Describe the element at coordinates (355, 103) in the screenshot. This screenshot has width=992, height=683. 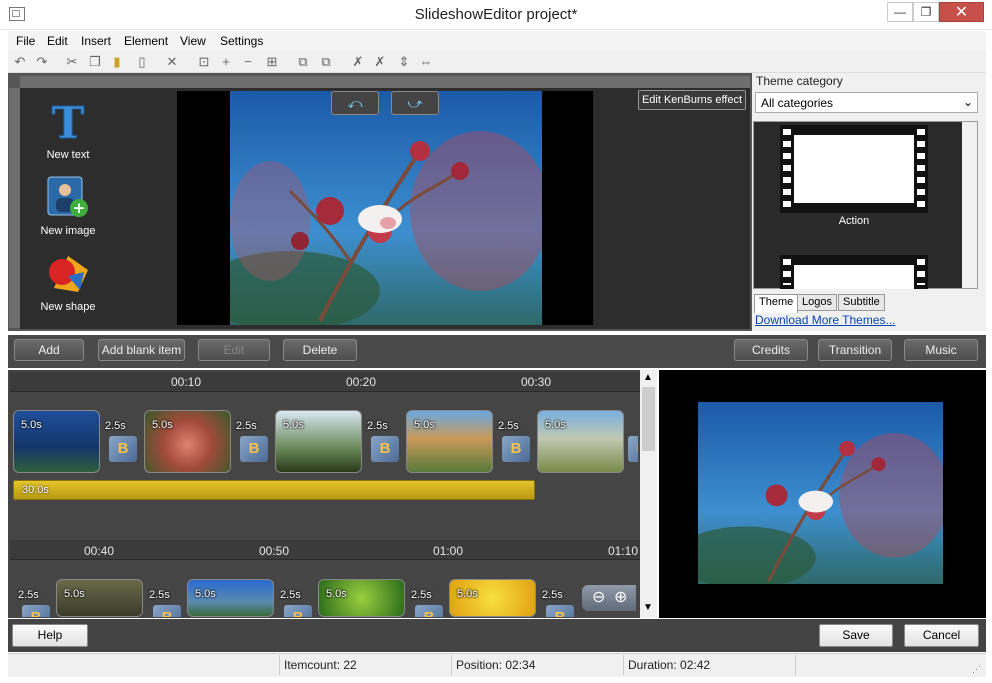
I see `kenburns-start-button: ⤺` at that location.